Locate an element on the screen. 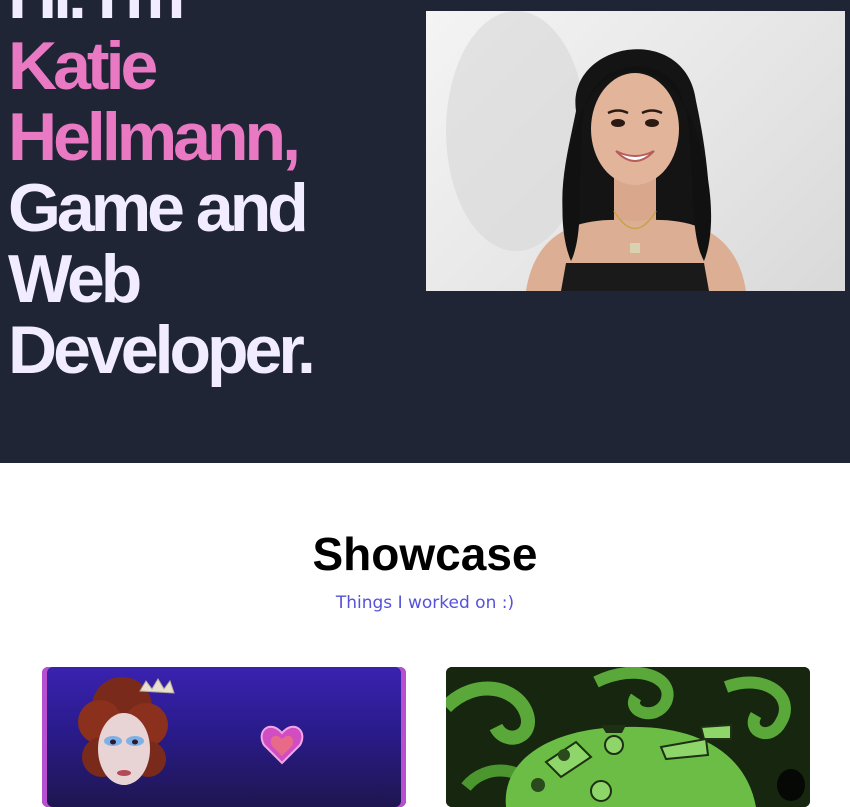  heading-line-last-name: Hellmann, is located at coordinates (154, 137).